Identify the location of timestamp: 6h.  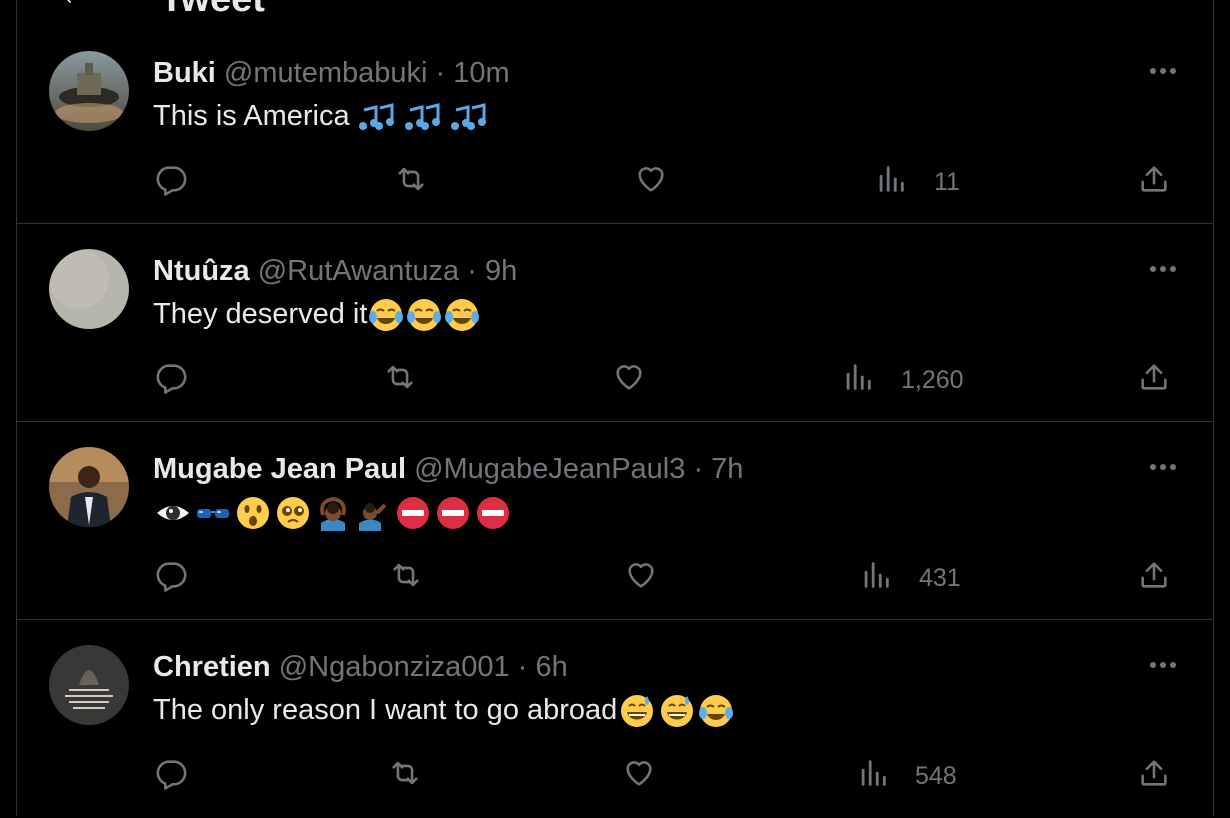
(551, 667).